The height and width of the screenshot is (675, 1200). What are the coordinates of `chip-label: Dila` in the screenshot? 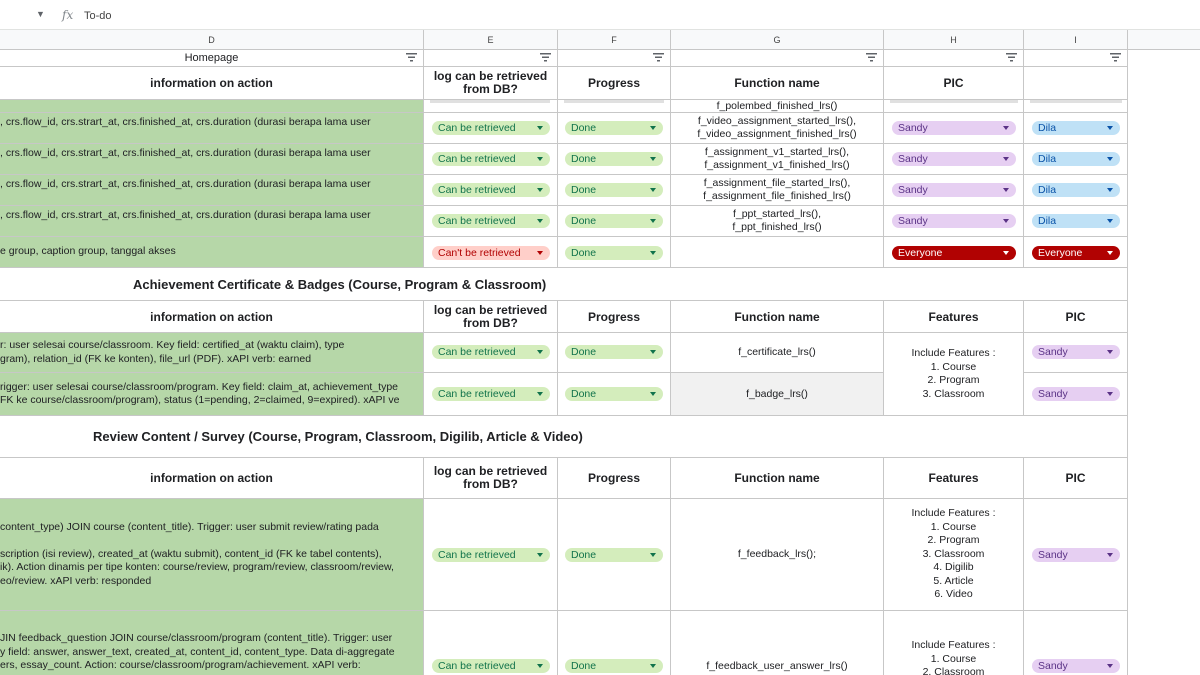 It's located at (1047, 128).